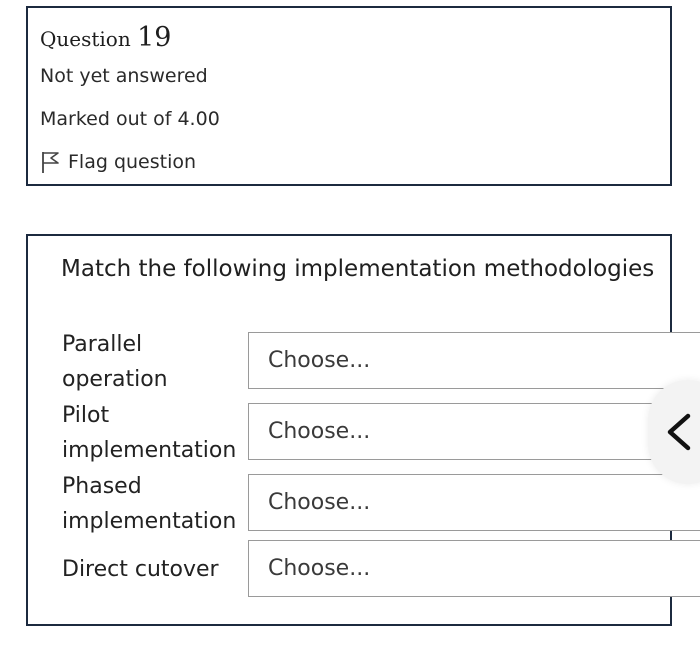 The height and width of the screenshot is (648, 700). I want to click on back-drawer-tab, so click(674, 432).